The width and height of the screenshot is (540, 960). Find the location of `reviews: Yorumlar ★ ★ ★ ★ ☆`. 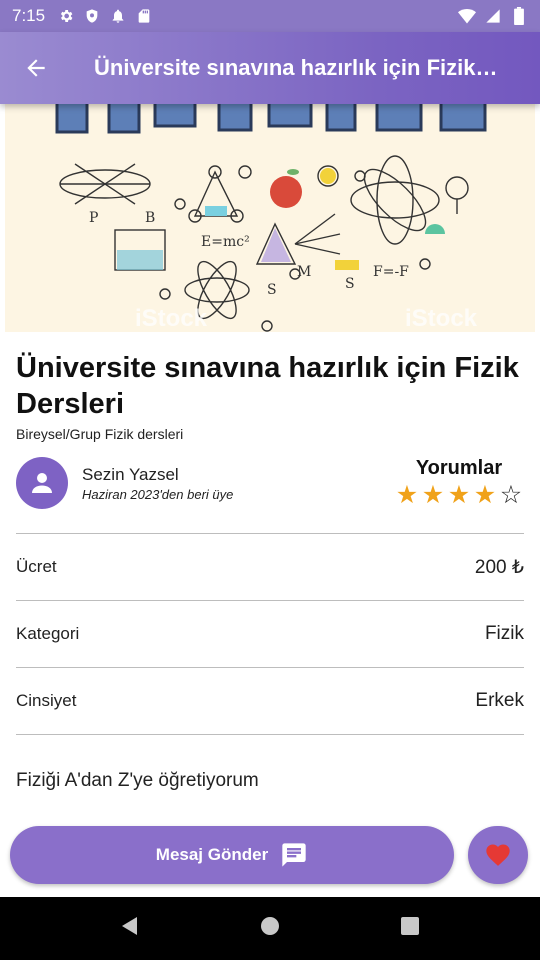

reviews: Yorumlar ★ ★ ★ ★ ☆ is located at coordinates (459, 482).